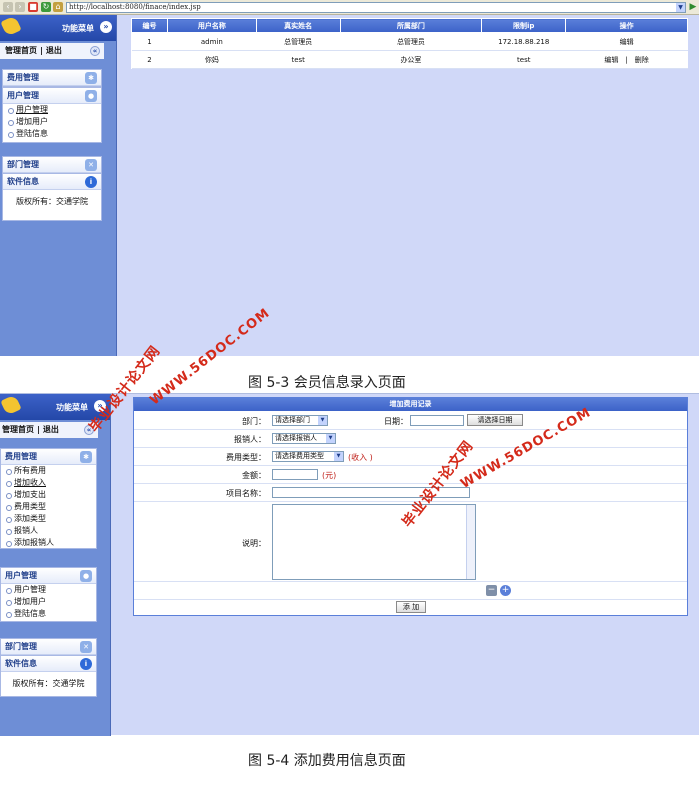 Image resolution: width=699 pixels, height=797 pixels. Describe the element at coordinates (523, 41) in the screenshot. I see `cell-ip: 172.18.88.218` at that location.